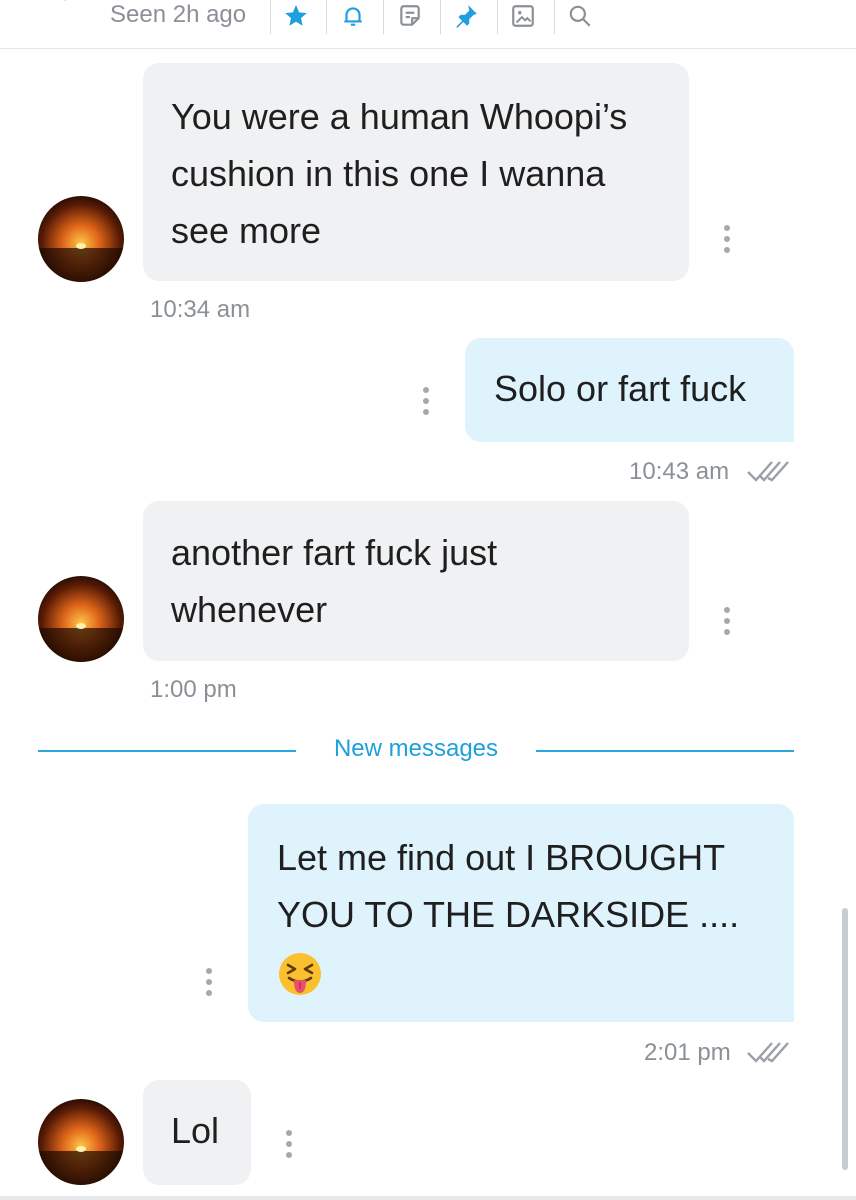 The width and height of the screenshot is (856, 1200). What do you see at coordinates (200, 309) in the screenshot?
I see `message-time: 10:34 am` at bounding box center [200, 309].